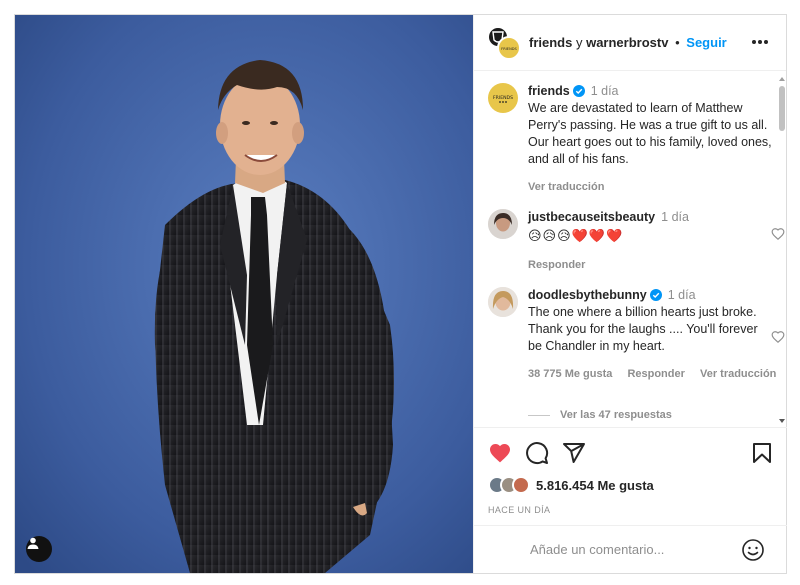 This screenshot has height=585, width=800. What do you see at coordinates (550, 42) in the screenshot?
I see `author-username: friends` at bounding box center [550, 42].